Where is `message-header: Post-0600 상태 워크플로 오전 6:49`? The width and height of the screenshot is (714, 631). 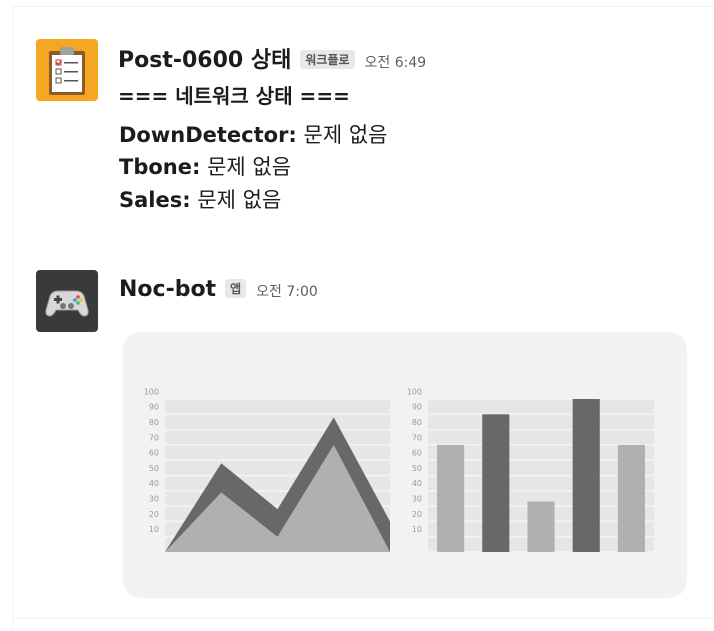 message-header: Post-0600 상태 워크플로 오전 6:49 is located at coordinates (272, 58).